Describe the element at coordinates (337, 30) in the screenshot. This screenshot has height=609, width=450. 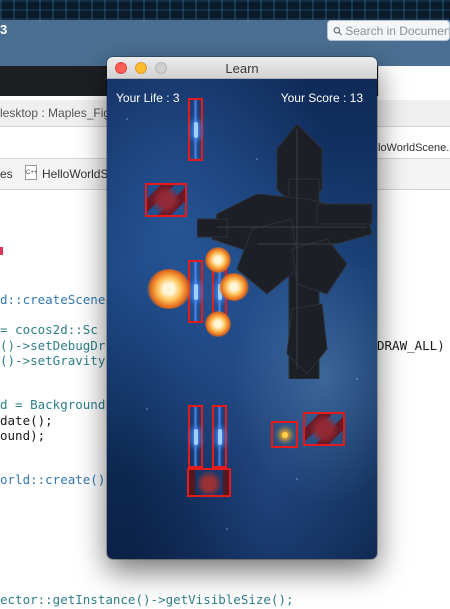
I see `search-icon` at that location.